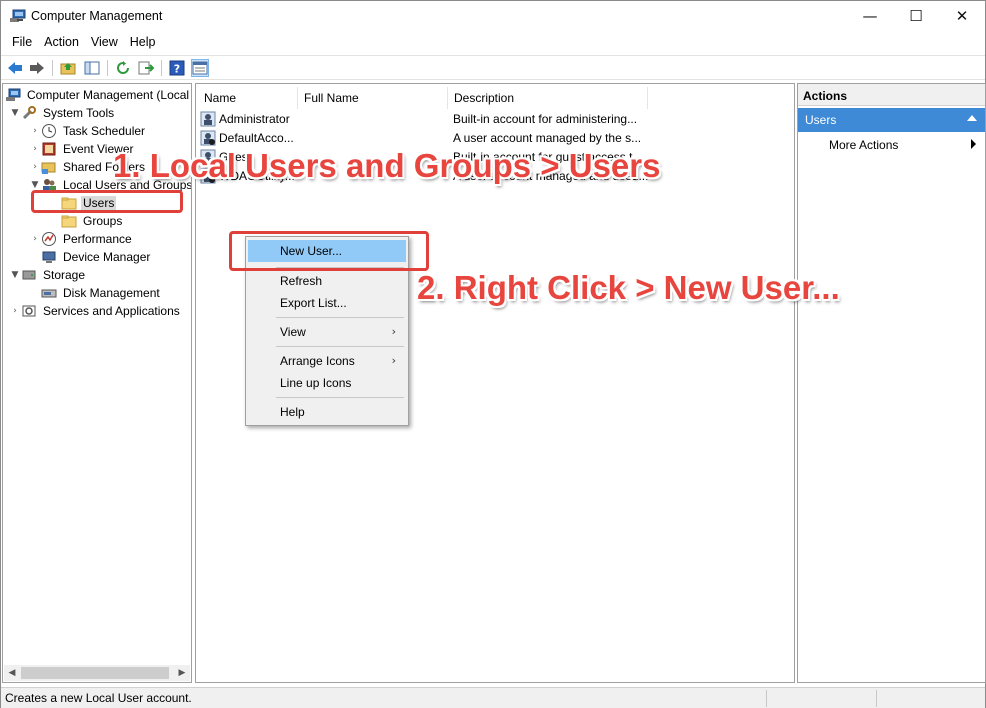  I want to click on annotation-box-users, so click(107, 201).